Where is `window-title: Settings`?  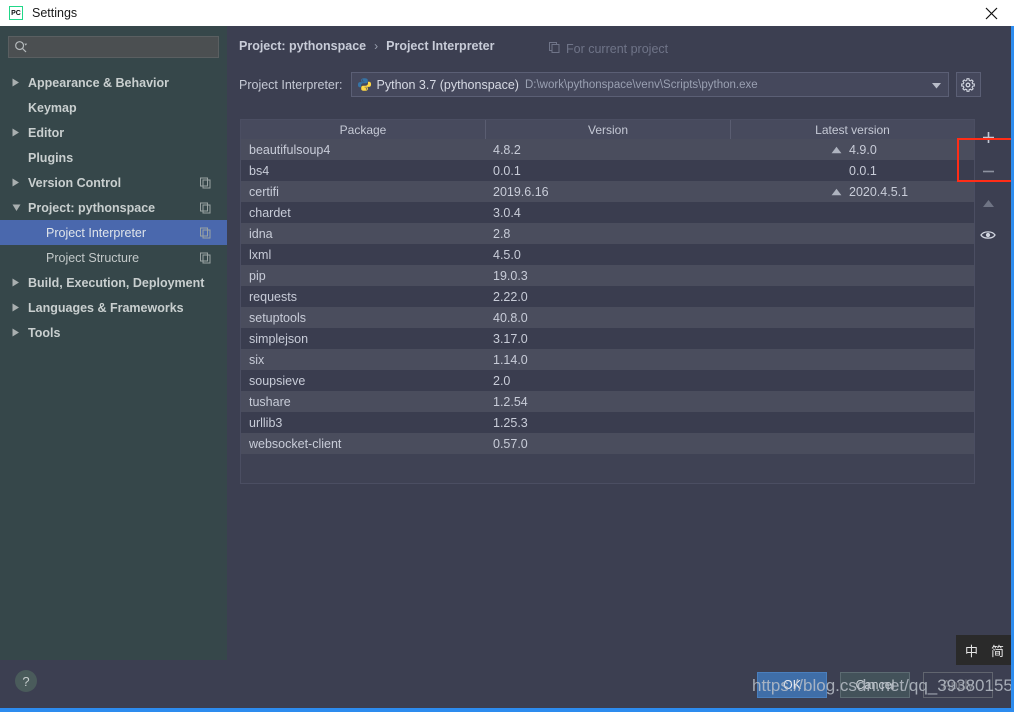 window-title: Settings is located at coordinates (55, 13).